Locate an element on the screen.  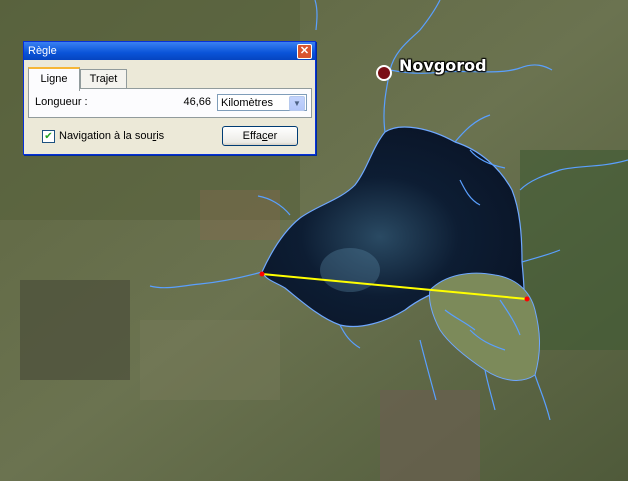
check-icon: ✔ is located at coordinates (48, 136).